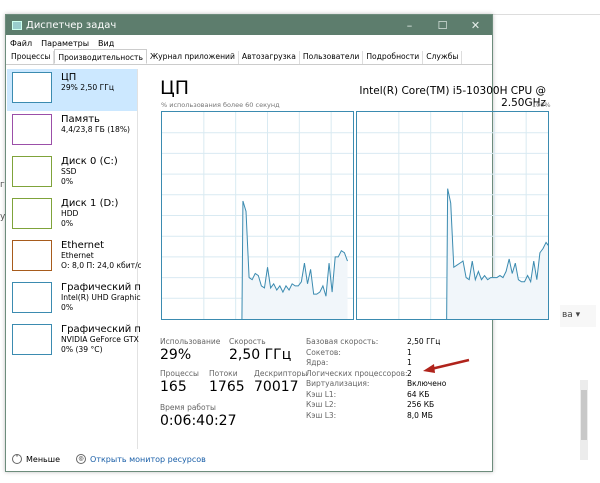  I want to click on sidebar-item-detail: Ethernet, so click(77, 255).